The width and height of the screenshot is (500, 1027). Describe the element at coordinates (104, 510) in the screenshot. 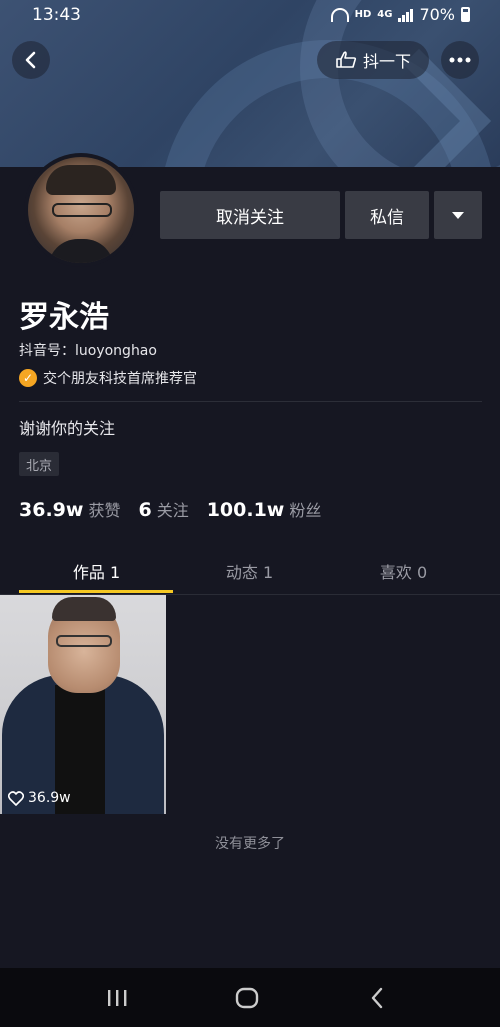

I see `likes-label: 获赞` at that location.